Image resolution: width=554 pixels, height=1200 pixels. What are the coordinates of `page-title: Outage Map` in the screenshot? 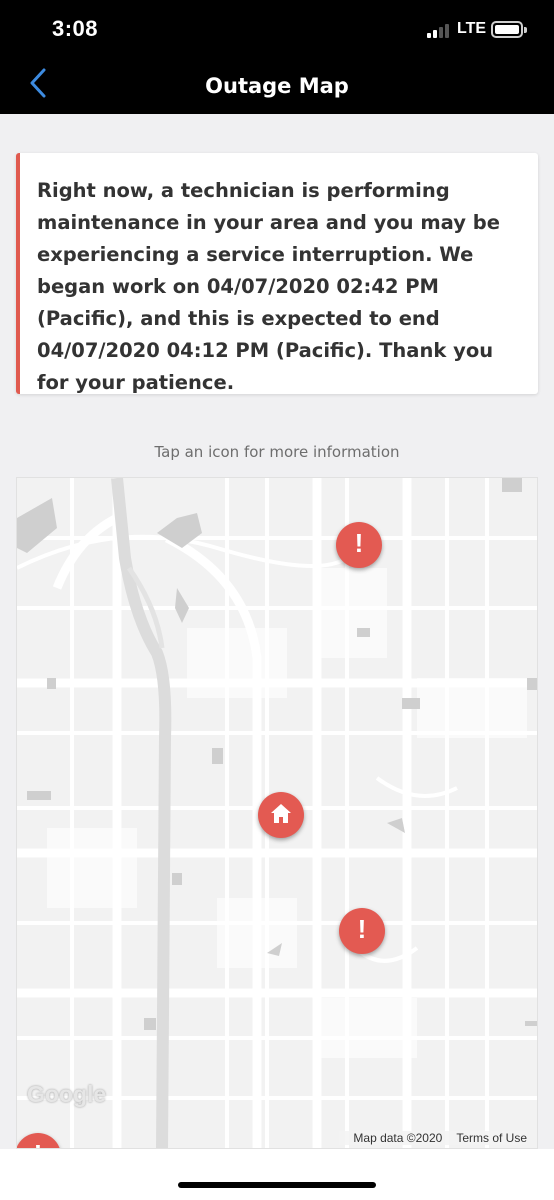 It's located at (277, 86).